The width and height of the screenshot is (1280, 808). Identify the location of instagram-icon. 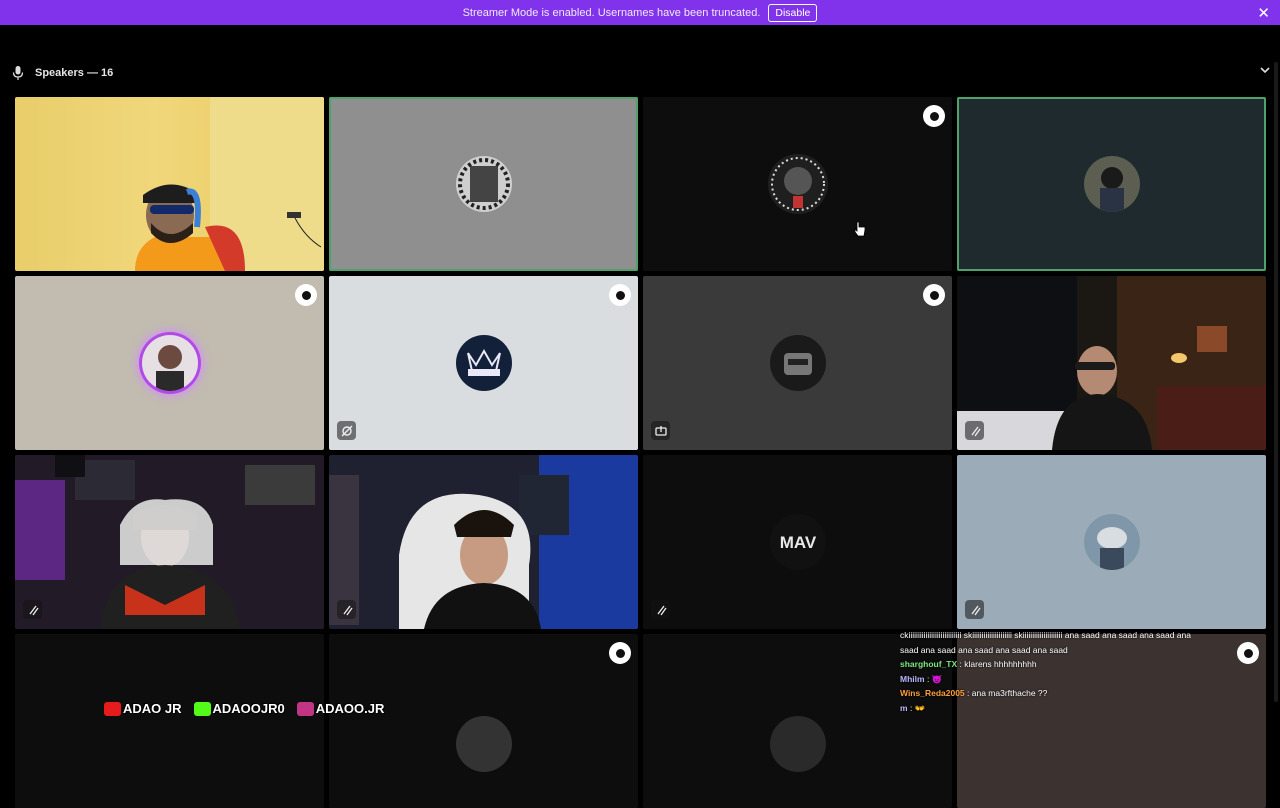
(305, 708).